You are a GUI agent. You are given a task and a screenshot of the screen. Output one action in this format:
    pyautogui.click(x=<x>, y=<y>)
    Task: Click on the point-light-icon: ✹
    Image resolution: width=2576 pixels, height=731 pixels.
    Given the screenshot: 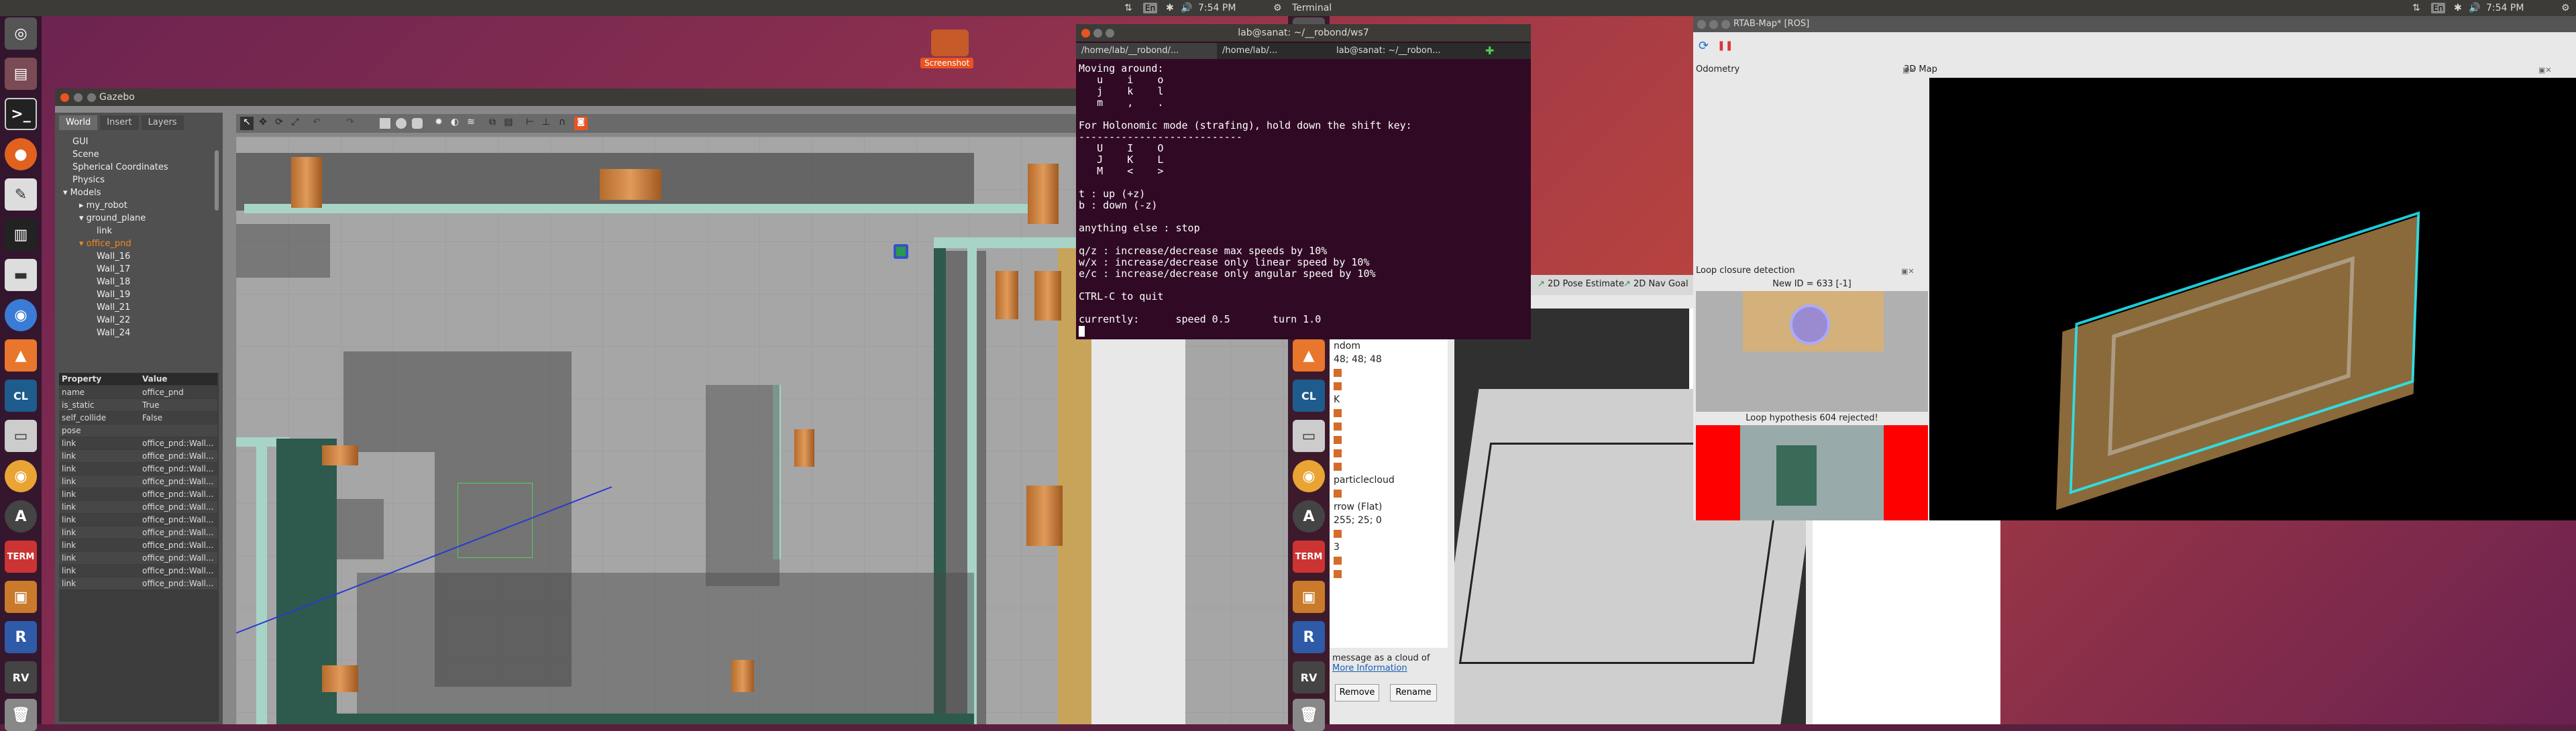 What is the action you would take?
    pyautogui.click(x=438, y=123)
    